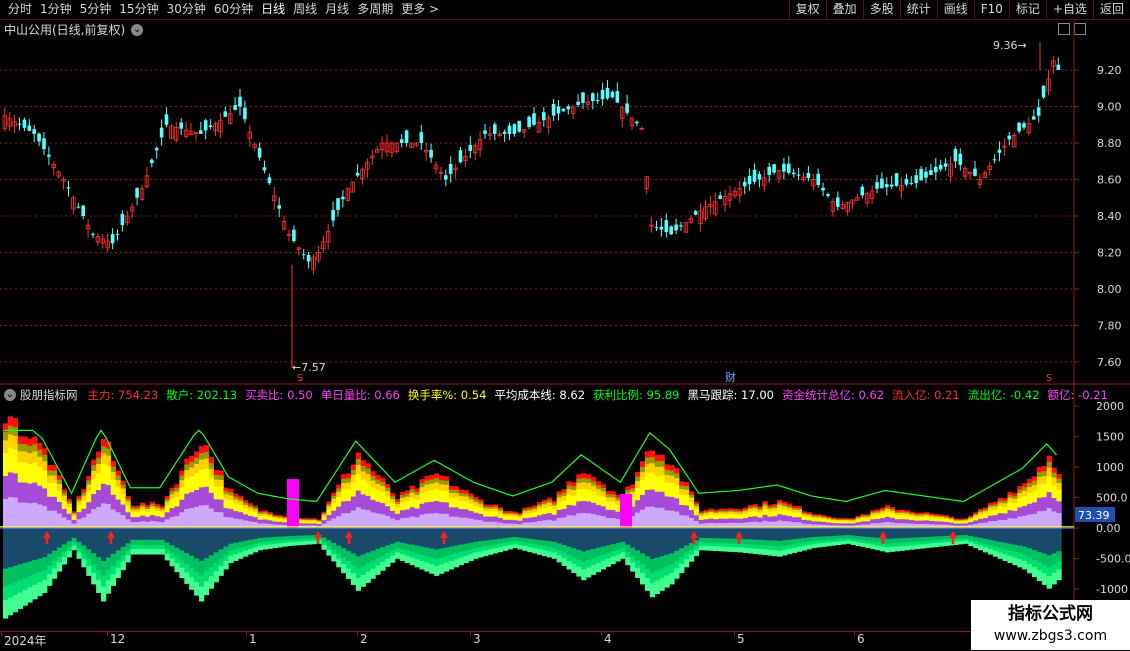 The image size is (1130, 651). What do you see at coordinates (10, 395) in the screenshot?
I see `chevron-down-icon: ⌄` at bounding box center [10, 395].